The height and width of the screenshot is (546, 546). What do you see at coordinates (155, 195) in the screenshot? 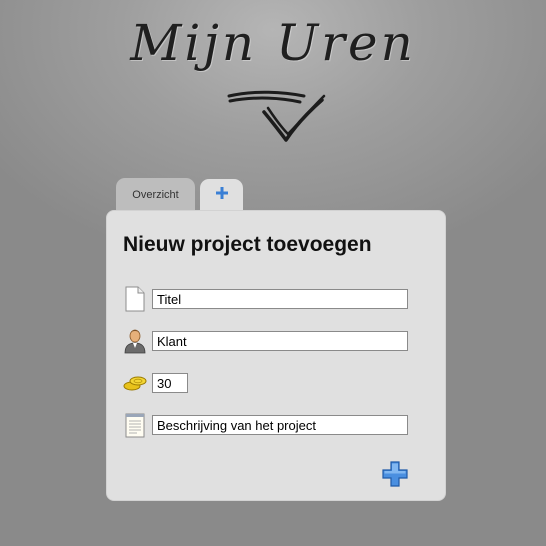
I see `tab-overzicht: Overzicht` at bounding box center [155, 195].